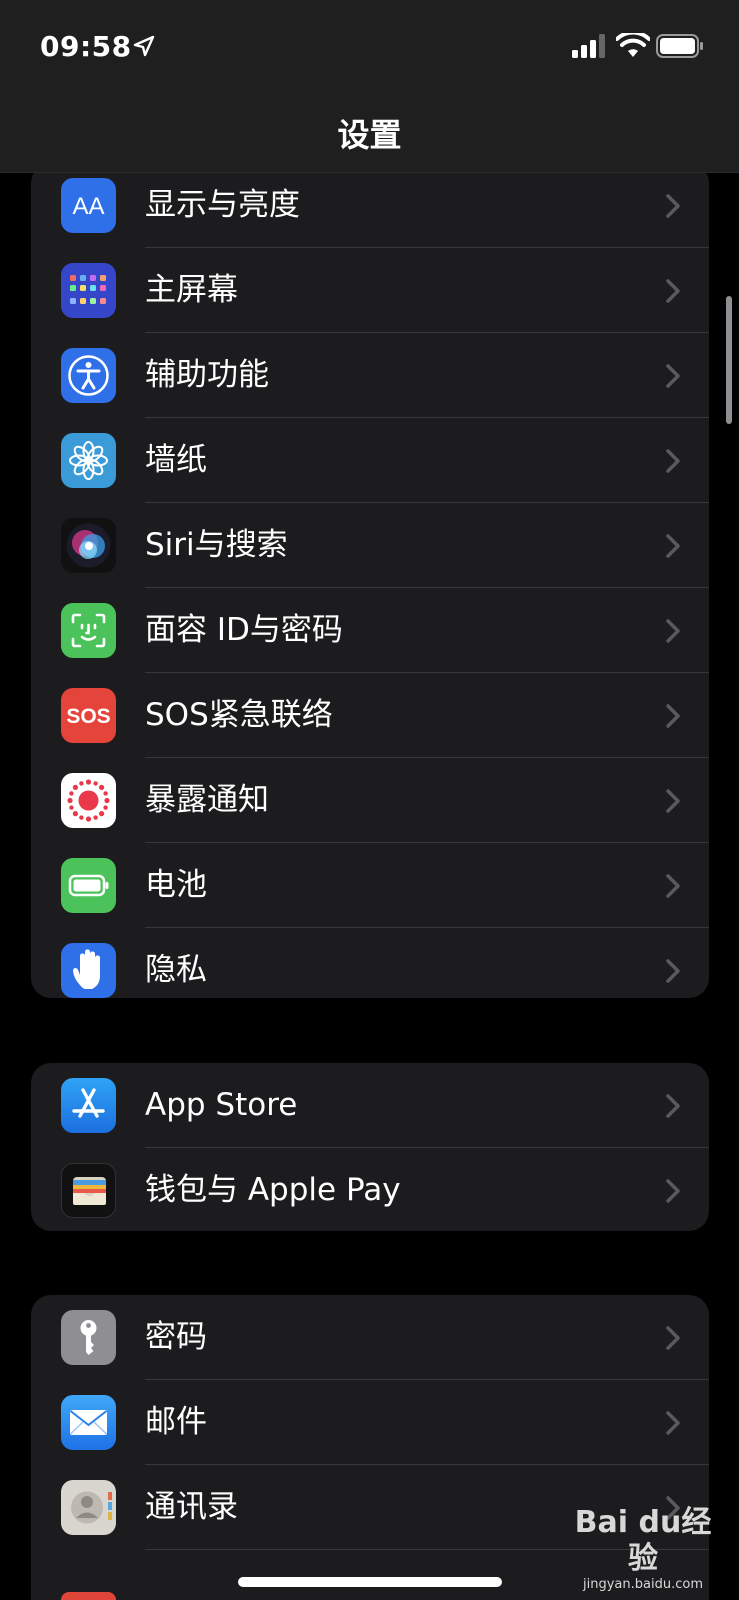 This screenshot has width=739, height=1600. Describe the element at coordinates (369, 135) in the screenshot. I see `page-title: 设置` at that location.